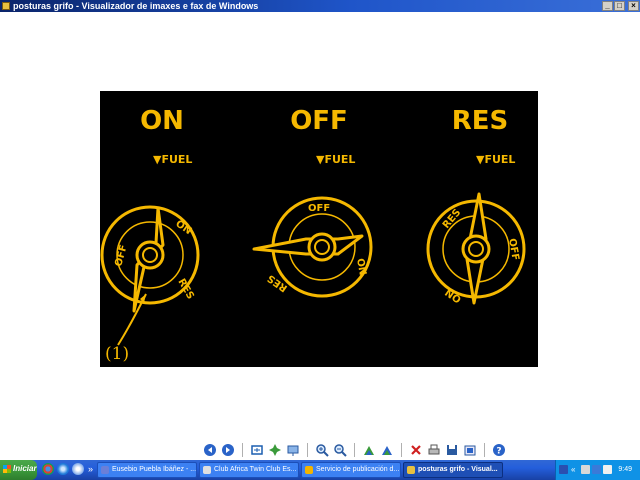 This screenshot has height=480, width=640. What do you see at coordinates (90, 469) in the screenshot?
I see `quicklaunch-overflow: »` at bounding box center [90, 469].